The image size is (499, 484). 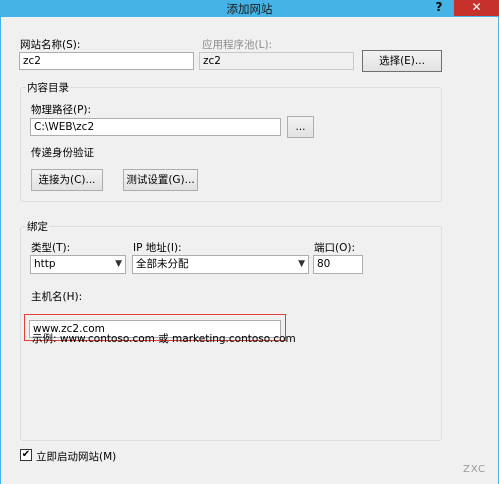 I want to click on close-button: ✕, so click(x=476, y=8).